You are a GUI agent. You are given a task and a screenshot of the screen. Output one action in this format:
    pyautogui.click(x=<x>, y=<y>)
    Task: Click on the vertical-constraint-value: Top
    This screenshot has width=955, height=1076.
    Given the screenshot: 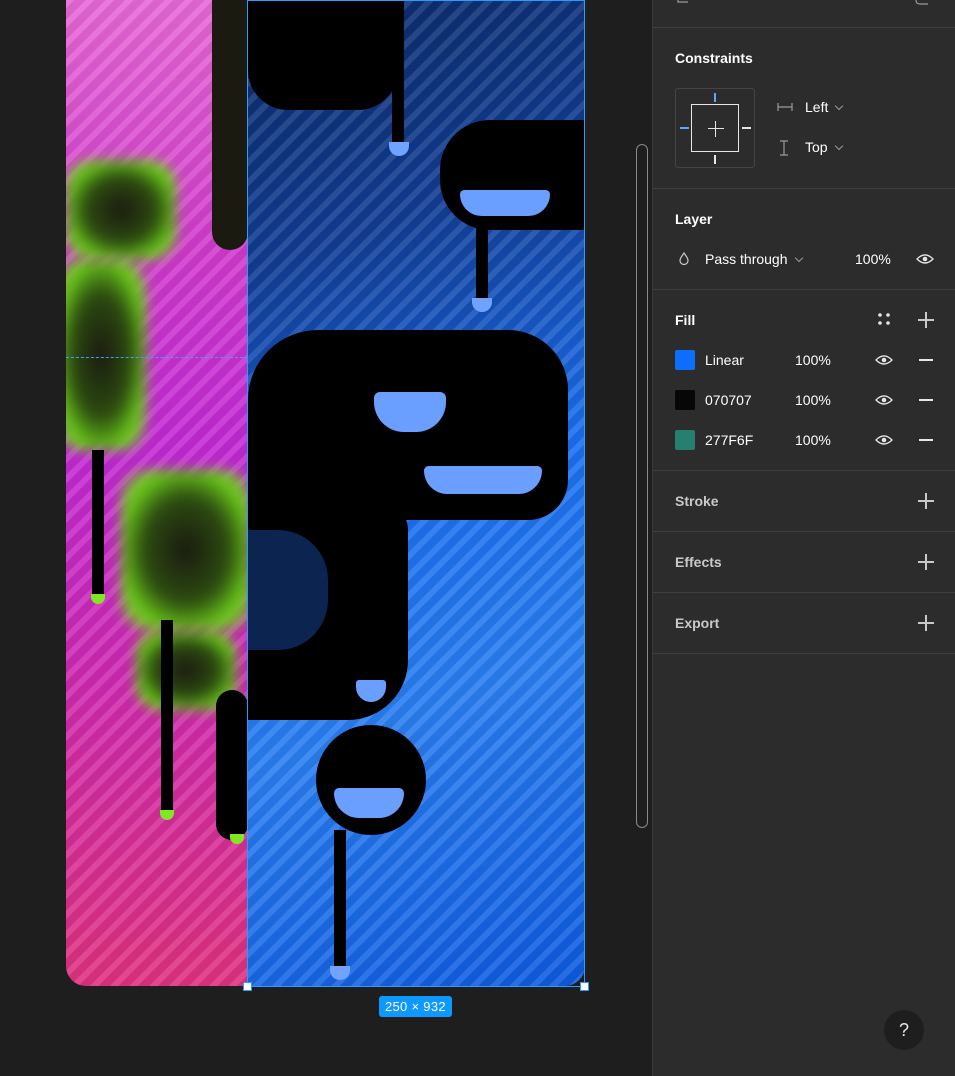 What is the action you would take?
    pyautogui.click(x=816, y=147)
    